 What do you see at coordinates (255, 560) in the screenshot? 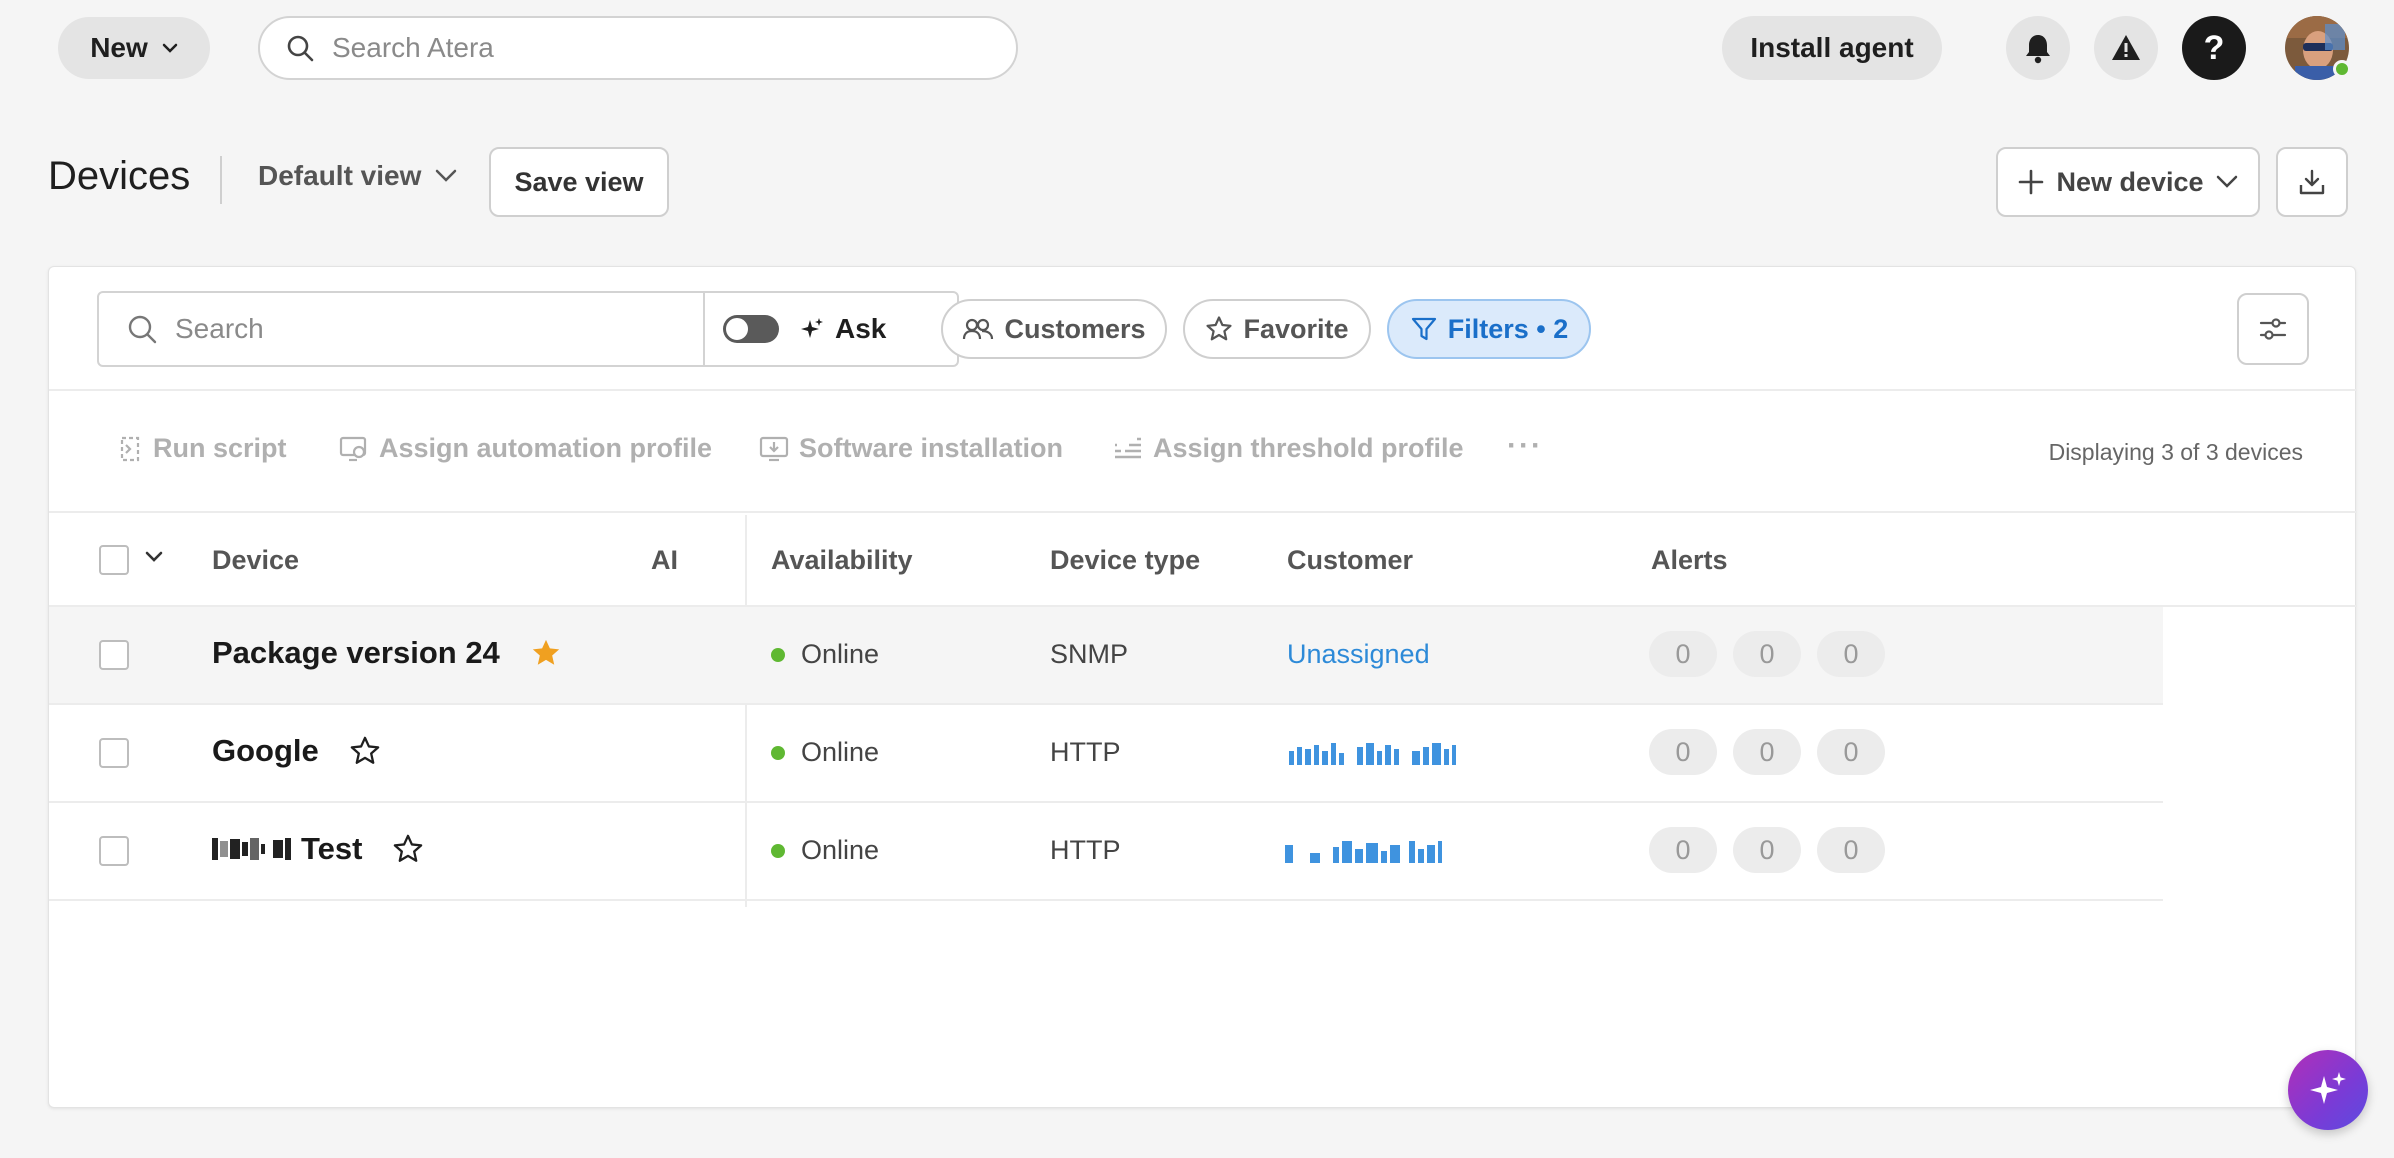
I see `column-device: Device` at bounding box center [255, 560].